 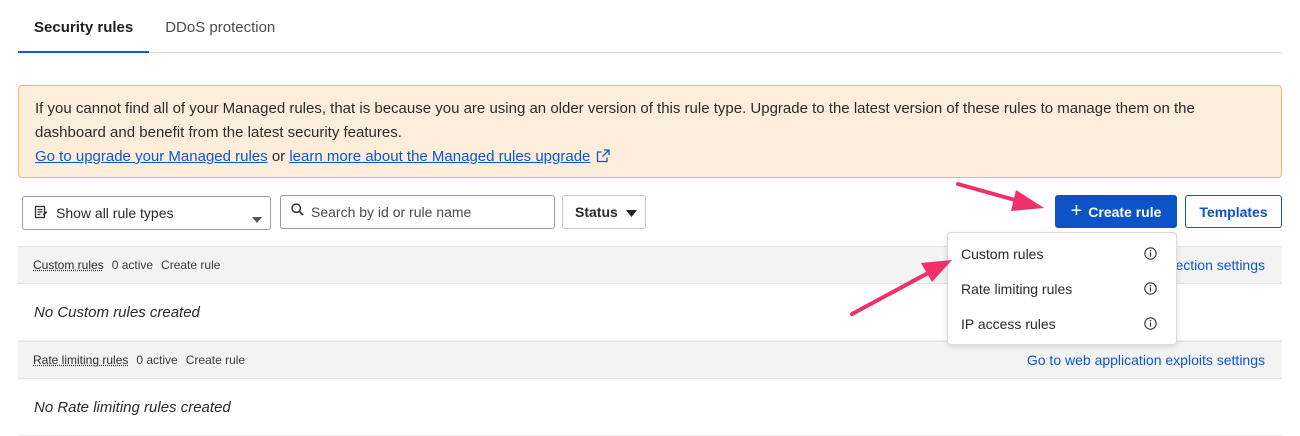 I want to click on annotation-arrow-to-create-button, so click(x=1000, y=196).